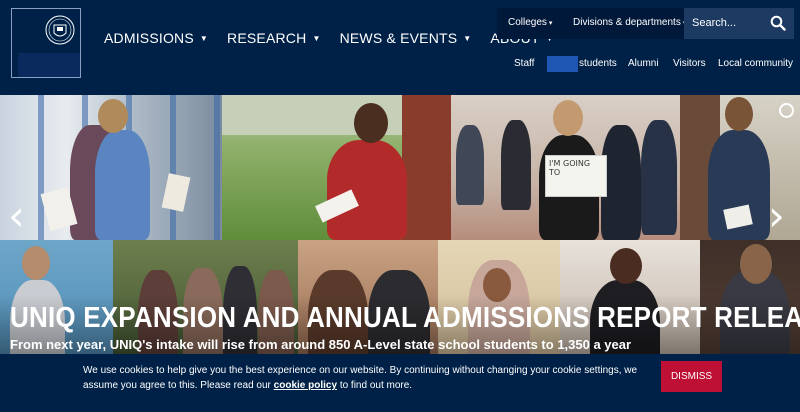  Describe the element at coordinates (406, 38) in the screenshot. I see `nav-news-events: NEWS & EVENTS ▼` at that location.